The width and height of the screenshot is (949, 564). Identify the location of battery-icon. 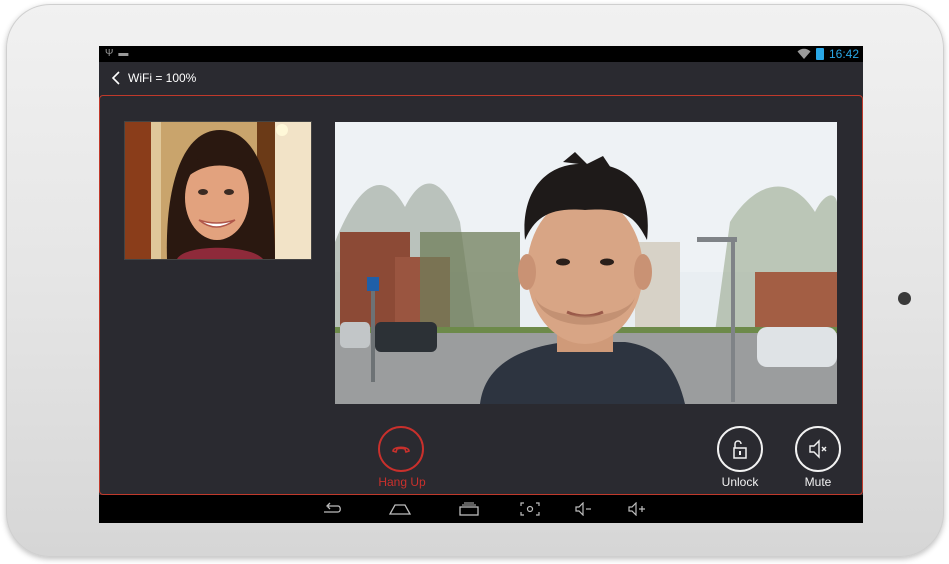
(820, 54).